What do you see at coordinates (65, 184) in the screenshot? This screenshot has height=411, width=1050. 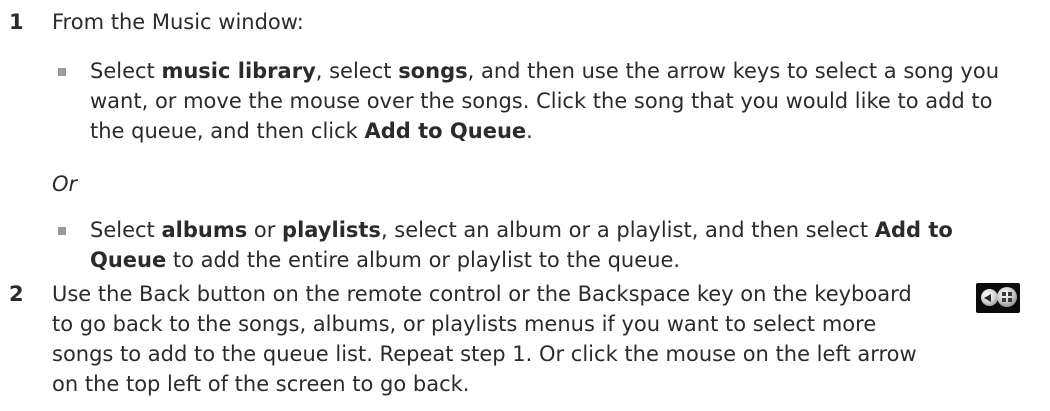 I see `or-label: Or` at bounding box center [65, 184].